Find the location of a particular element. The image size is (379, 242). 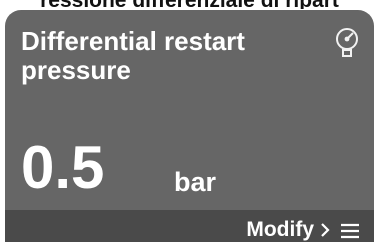

pressure-gauge-icon is located at coordinates (347, 42).